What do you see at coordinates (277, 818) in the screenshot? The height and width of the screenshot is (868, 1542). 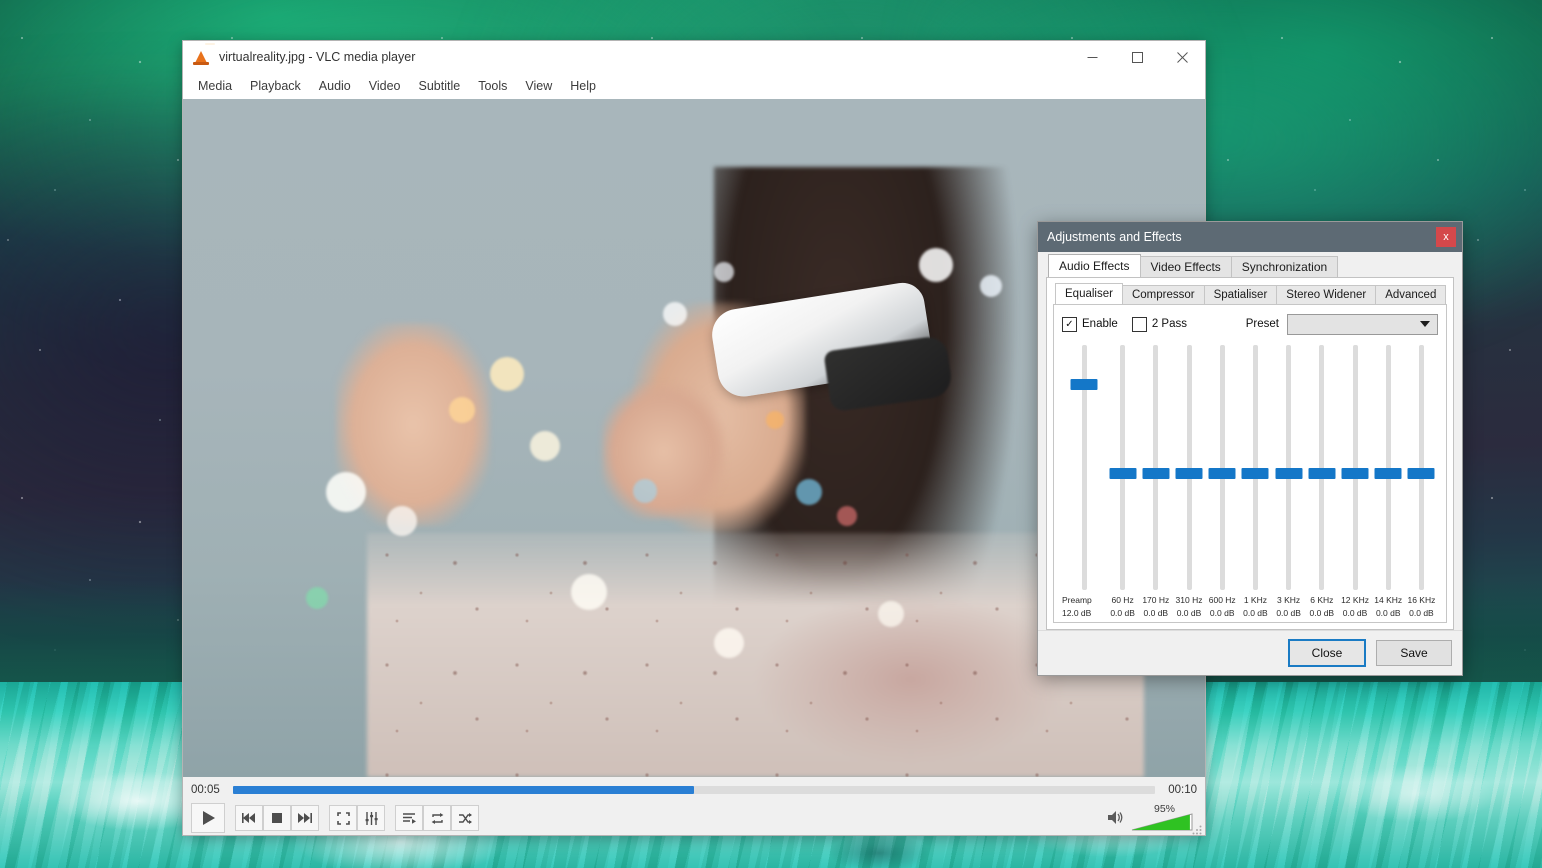 I see `stop-button` at bounding box center [277, 818].